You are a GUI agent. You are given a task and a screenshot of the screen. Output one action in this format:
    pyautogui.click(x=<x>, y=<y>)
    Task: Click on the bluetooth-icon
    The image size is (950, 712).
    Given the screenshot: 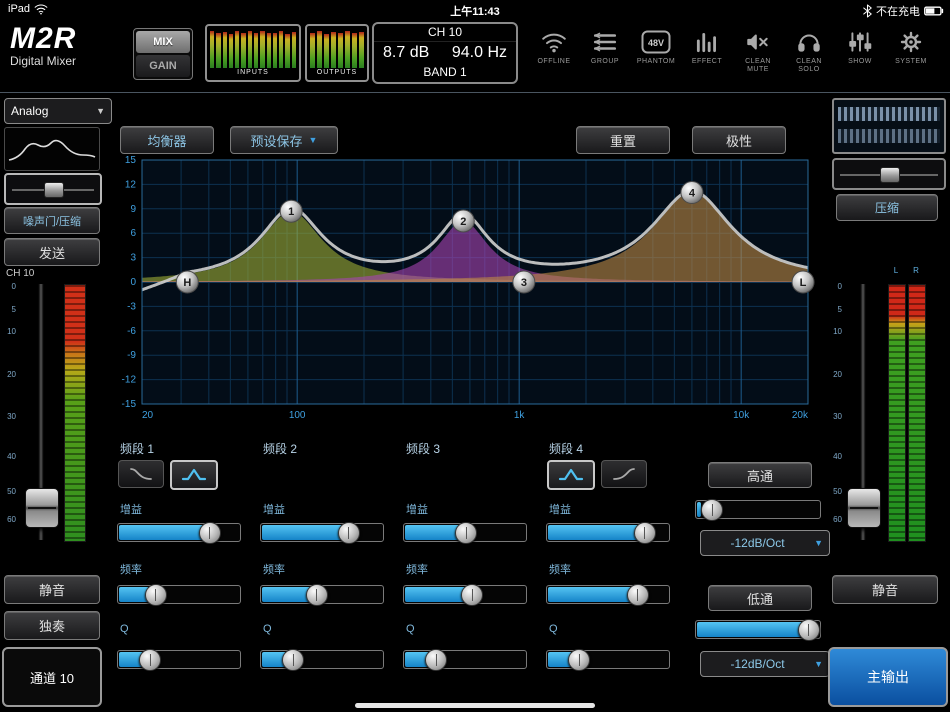 What is the action you would take?
    pyautogui.click(x=867, y=11)
    